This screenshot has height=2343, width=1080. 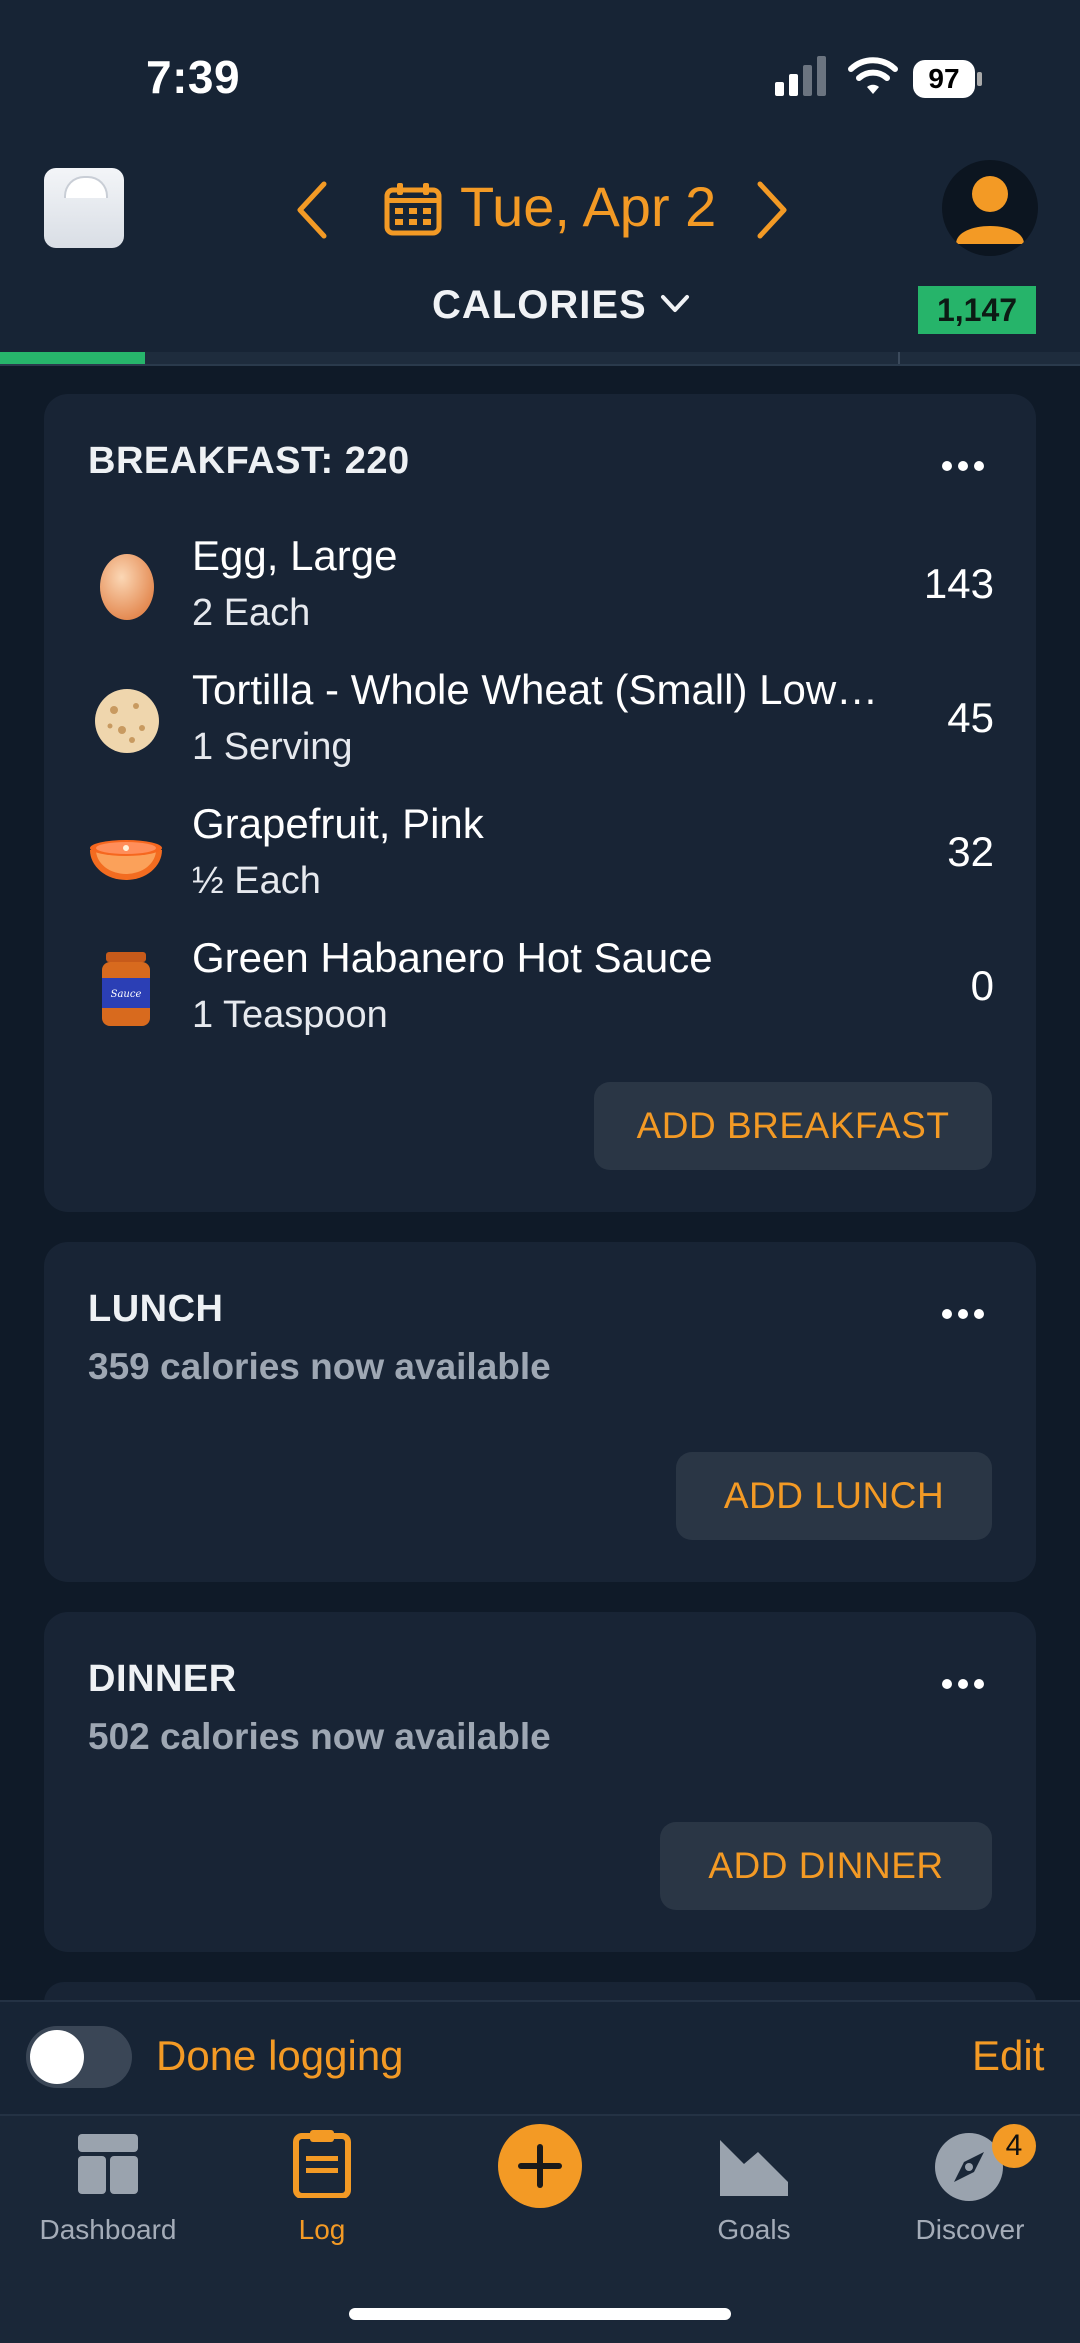 What do you see at coordinates (127, 587) in the screenshot?
I see `egg-icon` at bounding box center [127, 587].